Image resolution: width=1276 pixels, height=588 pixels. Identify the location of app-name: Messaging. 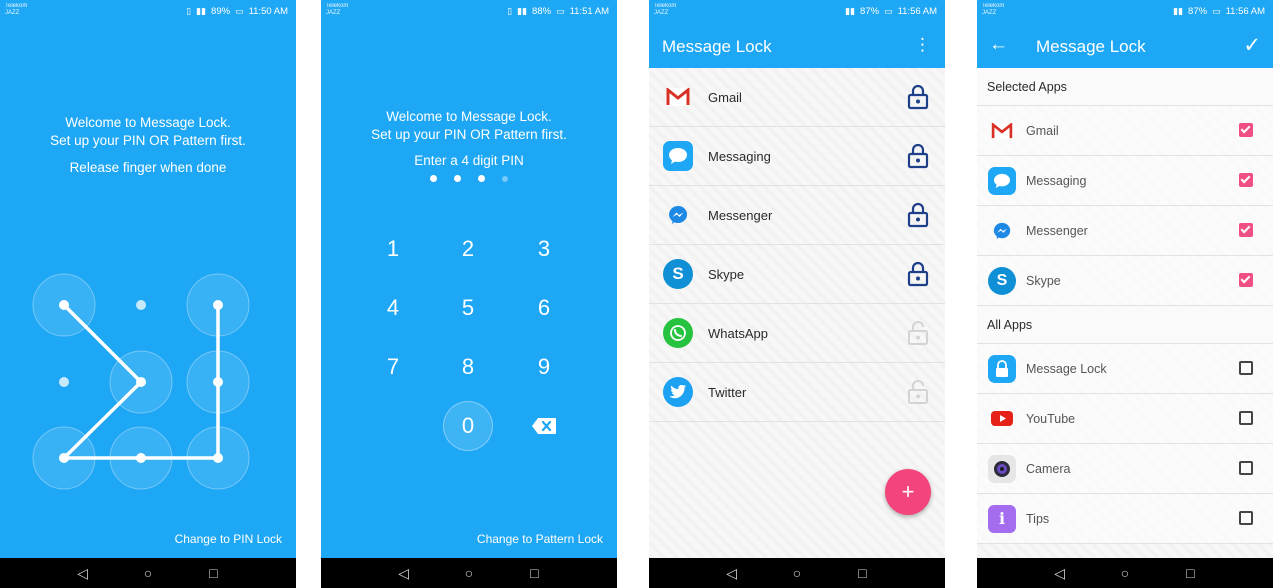
(1056, 180).